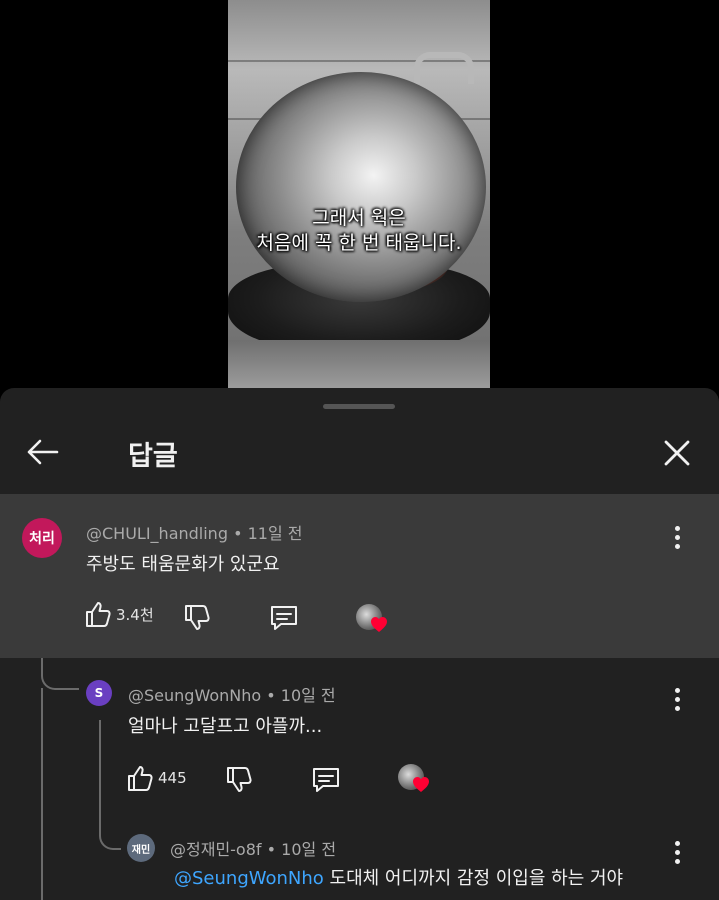  What do you see at coordinates (359, 406) in the screenshot?
I see `drag-handle` at bounding box center [359, 406].